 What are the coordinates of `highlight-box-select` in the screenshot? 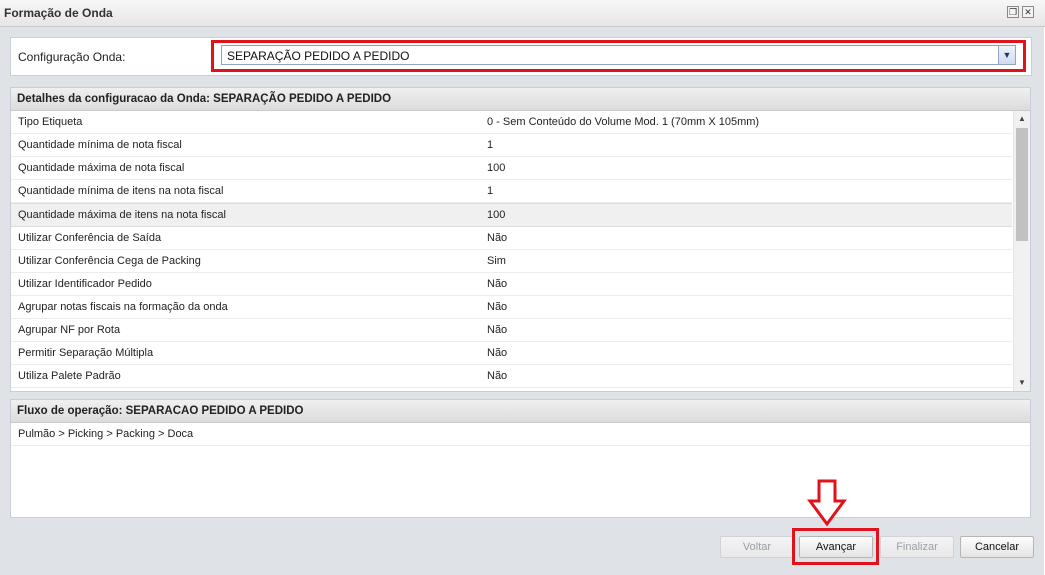 It's located at (618, 56).